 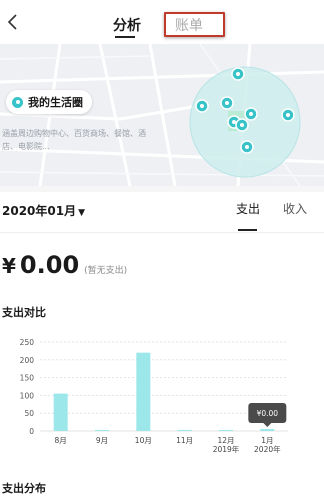 What do you see at coordinates (27, 342) in the screenshot?
I see `y-tick-label: 250` at bounding box center [27, 342].